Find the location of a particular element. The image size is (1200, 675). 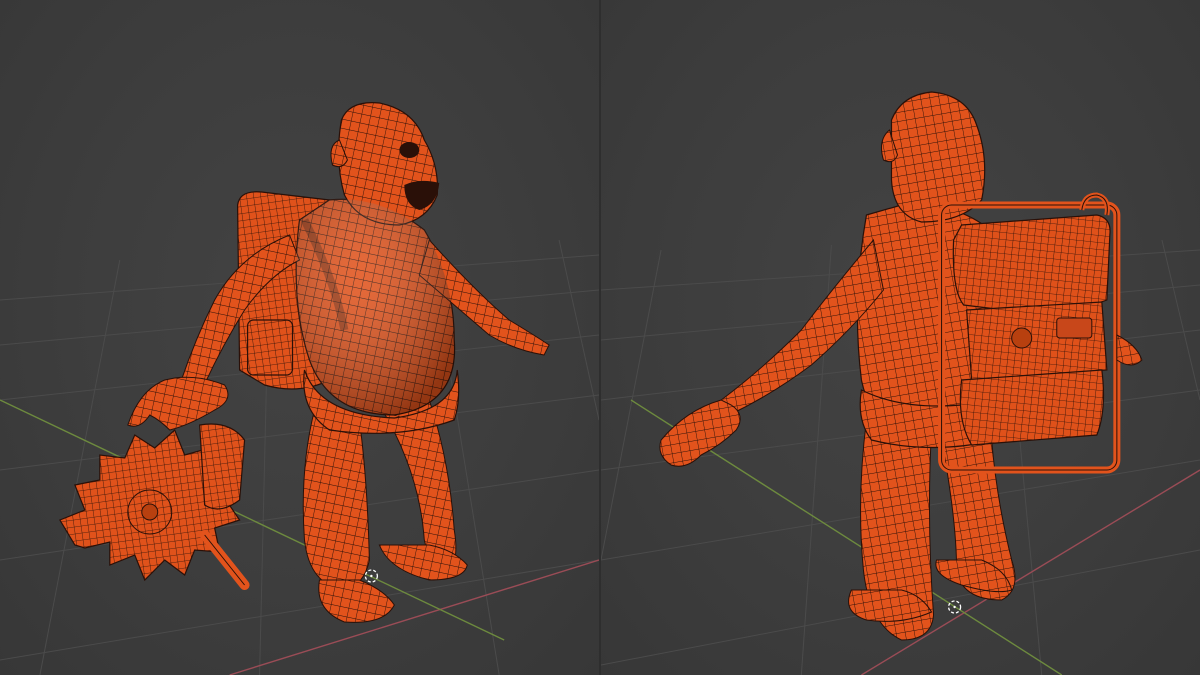

circular-saw-prop is located at coordinates (154, 506).